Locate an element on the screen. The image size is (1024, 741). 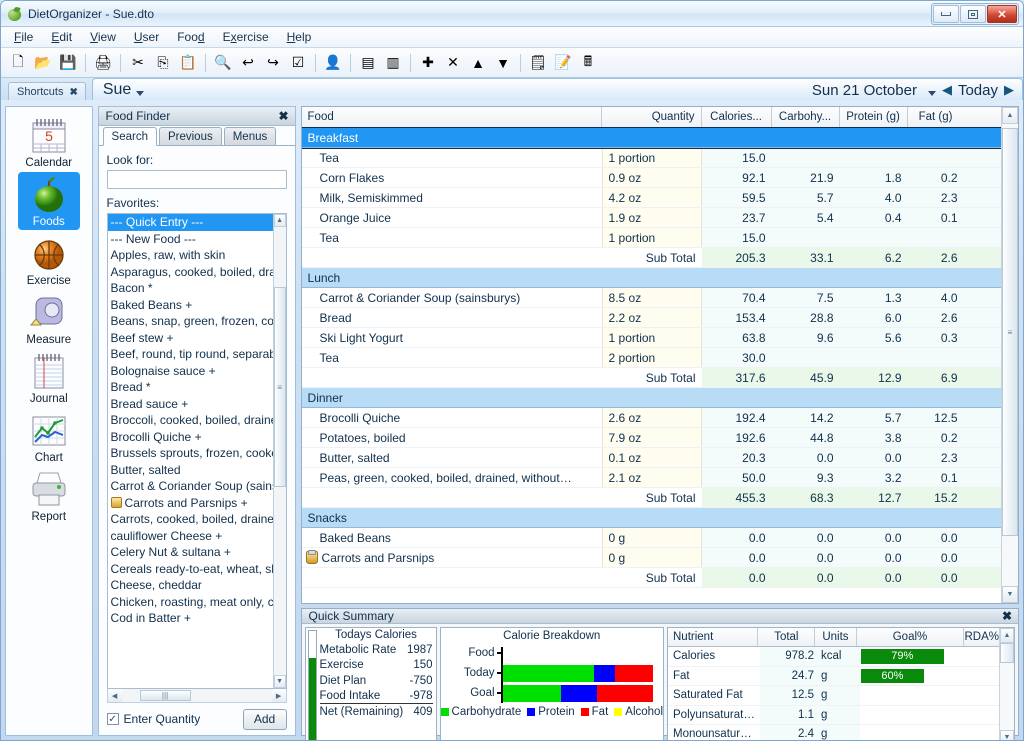
menu-view: View is located at coordinates (103, 37).